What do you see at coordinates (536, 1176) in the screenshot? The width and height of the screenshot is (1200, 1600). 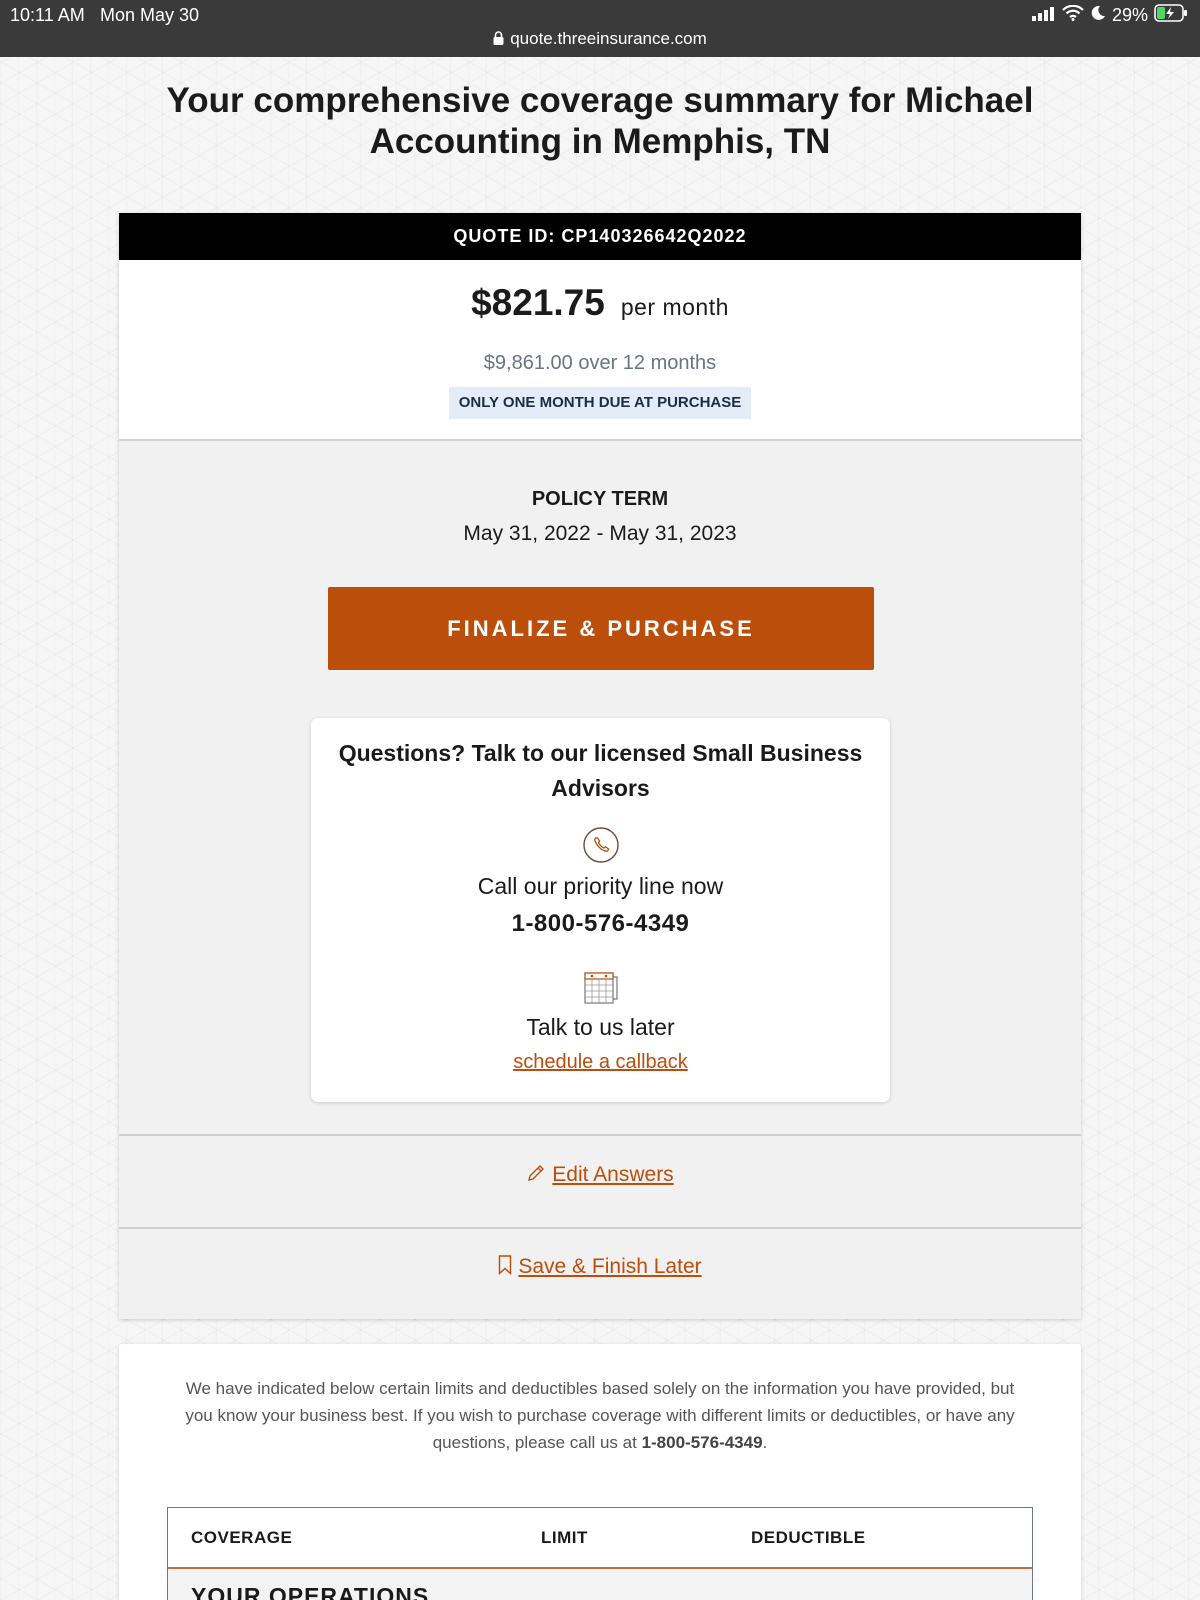 I see `pencil-icon` at bounding box center [536, 1176].